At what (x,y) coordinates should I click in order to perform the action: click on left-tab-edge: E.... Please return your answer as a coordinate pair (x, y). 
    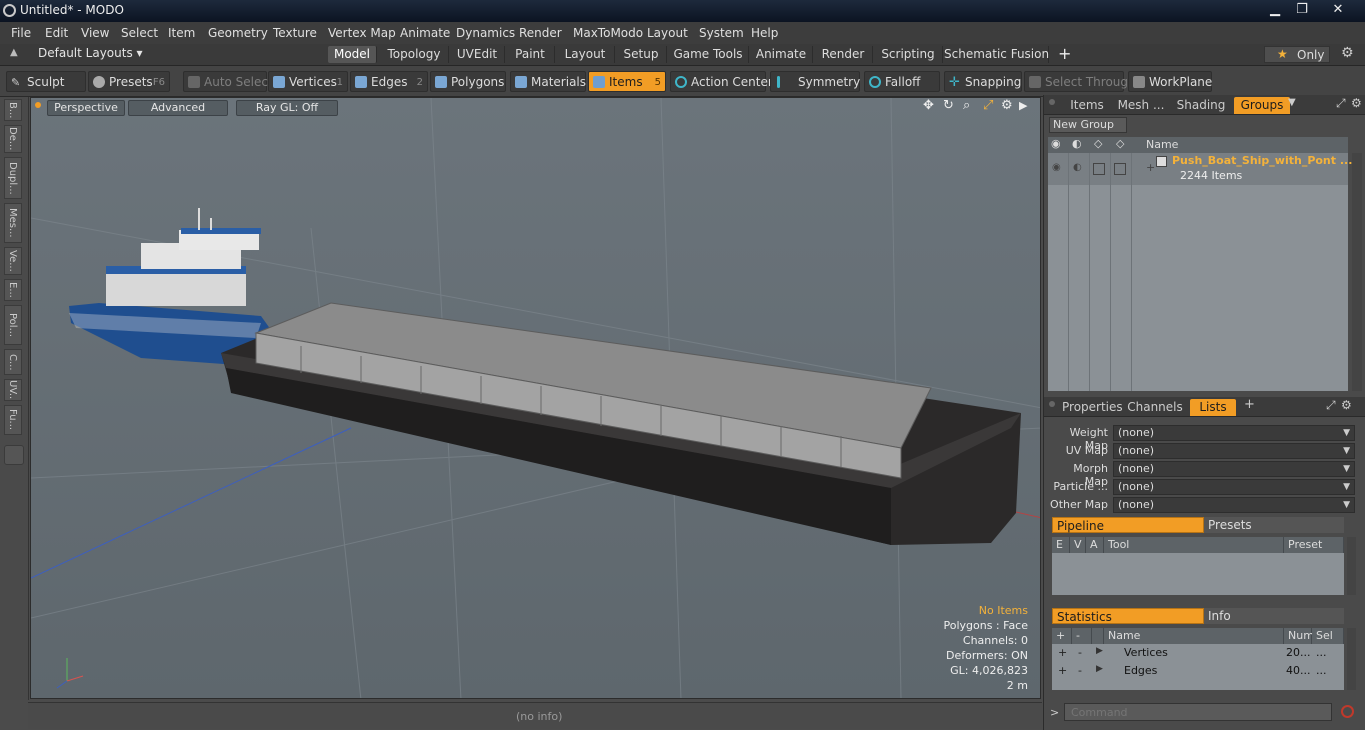
    Looking at the image, I should click on (13, 290).